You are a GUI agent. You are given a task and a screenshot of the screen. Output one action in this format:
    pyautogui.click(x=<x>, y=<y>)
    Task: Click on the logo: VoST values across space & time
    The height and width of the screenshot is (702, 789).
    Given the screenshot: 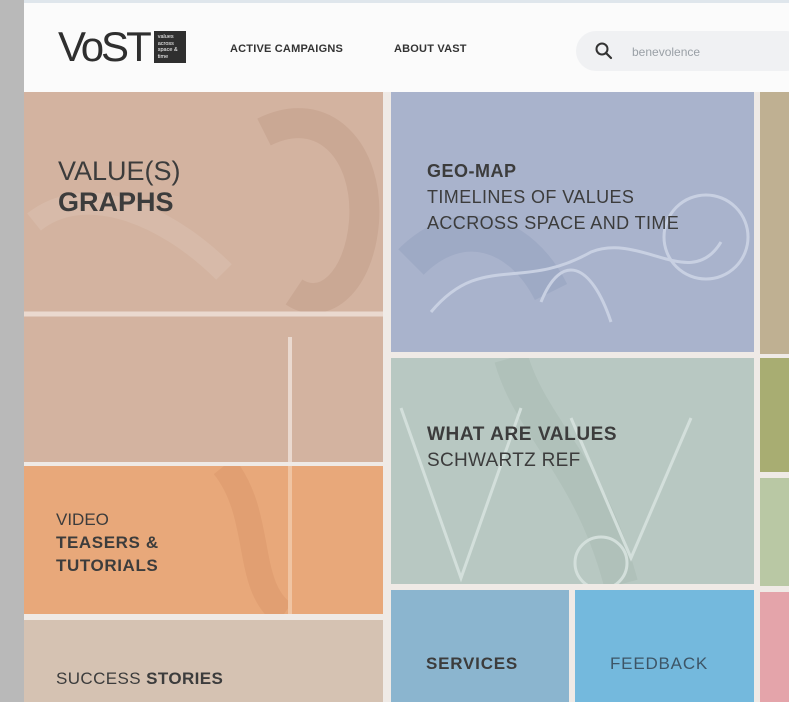 What is the action you would take?
    pyautogui.click(x=122, y=47)
    